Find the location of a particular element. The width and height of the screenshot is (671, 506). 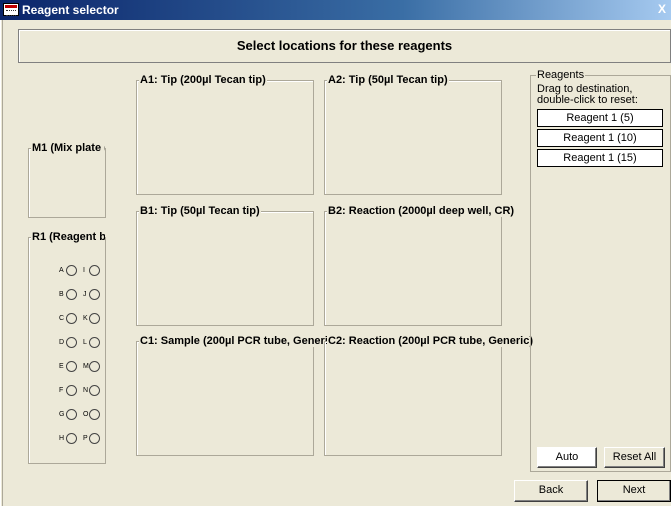

well-f is located at coordinates (71, 390).